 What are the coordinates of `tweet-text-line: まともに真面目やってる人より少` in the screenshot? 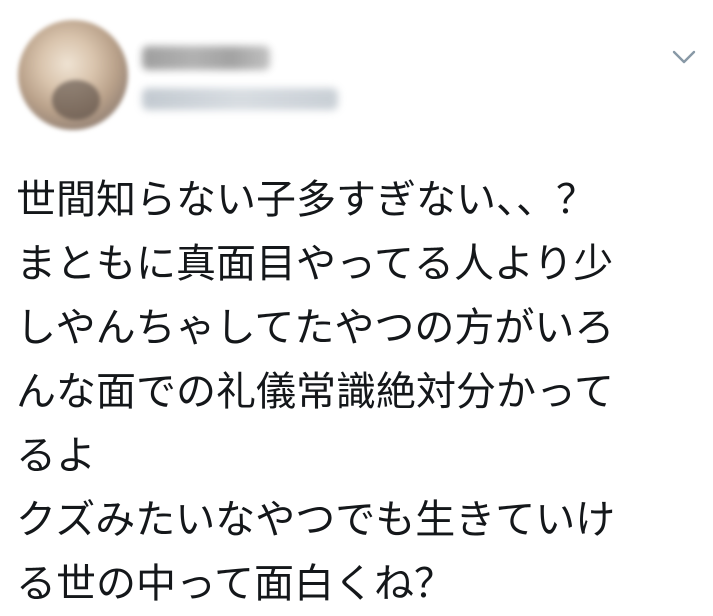 It's located at (315, 264).